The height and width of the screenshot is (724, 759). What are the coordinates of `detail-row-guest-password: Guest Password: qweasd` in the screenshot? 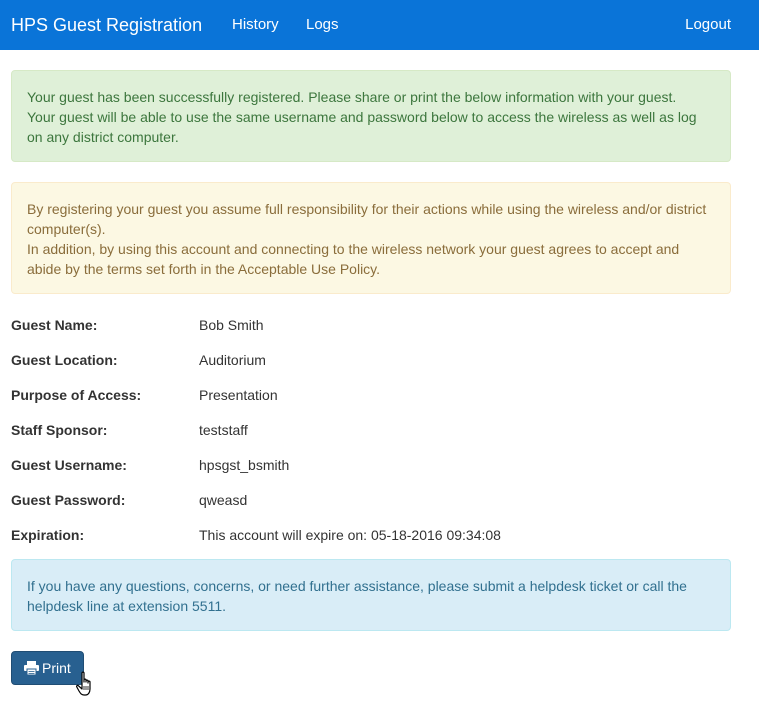 It's located at (371, 508).